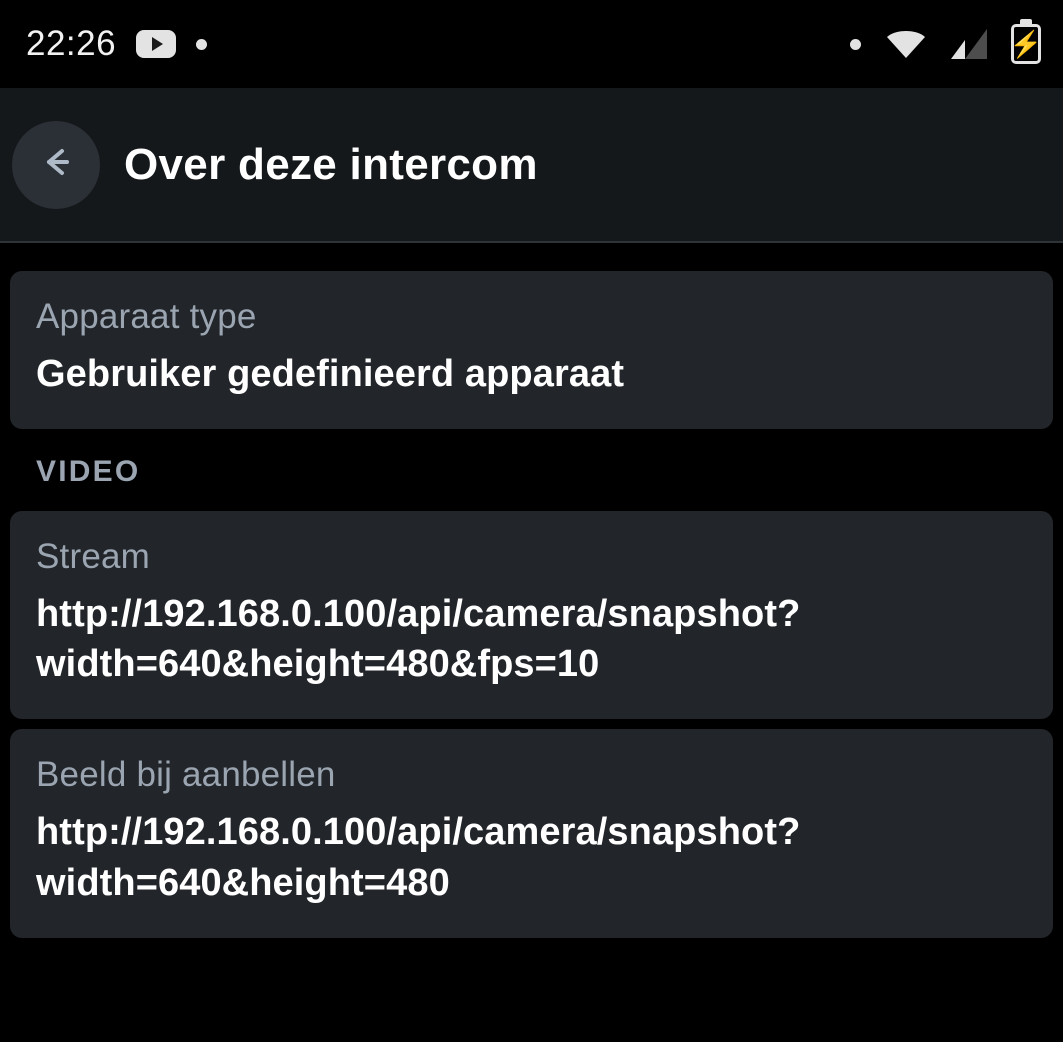  What do you see at coordinates (93, 557) in the screenshot?
I see `video-stream-label: Stream` at bounding box center [93, 557].